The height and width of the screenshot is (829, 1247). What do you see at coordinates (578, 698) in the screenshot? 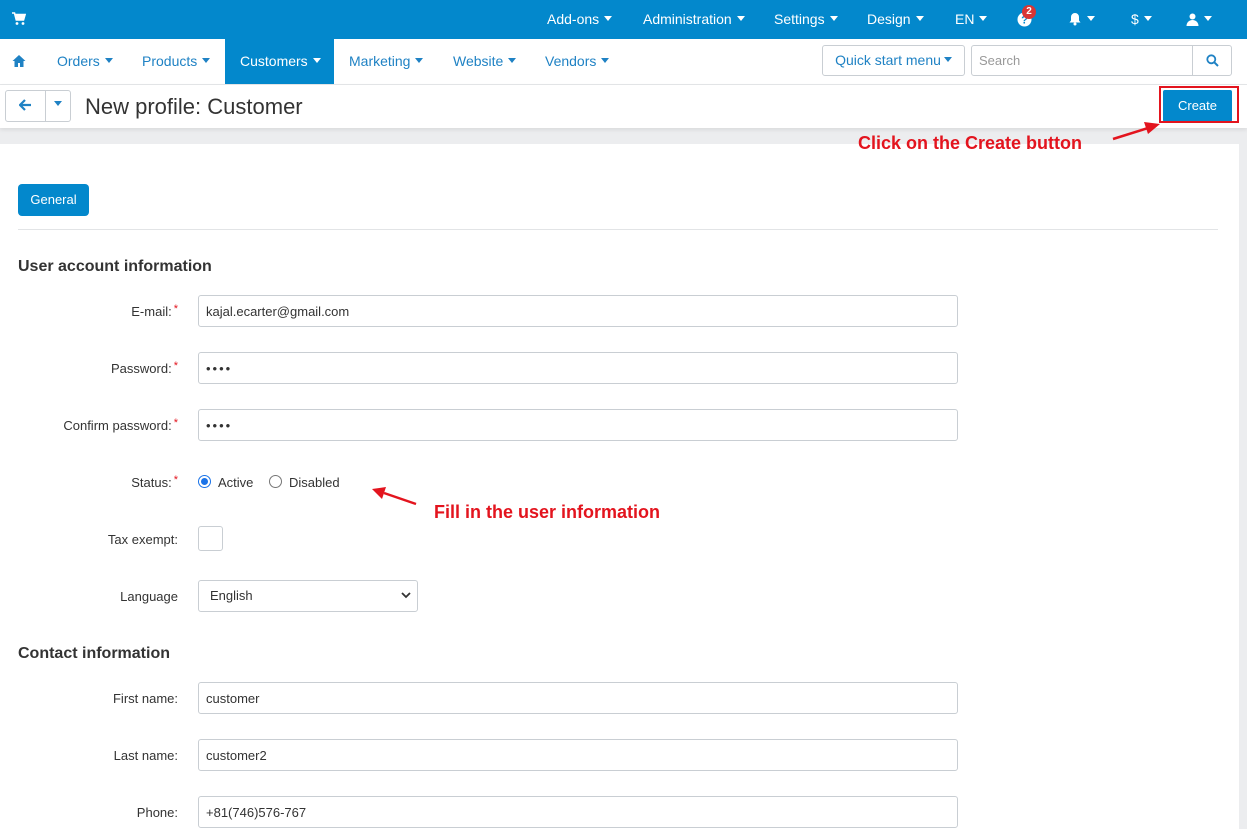
I see `first-name-field` at bounding box center [578, 698].